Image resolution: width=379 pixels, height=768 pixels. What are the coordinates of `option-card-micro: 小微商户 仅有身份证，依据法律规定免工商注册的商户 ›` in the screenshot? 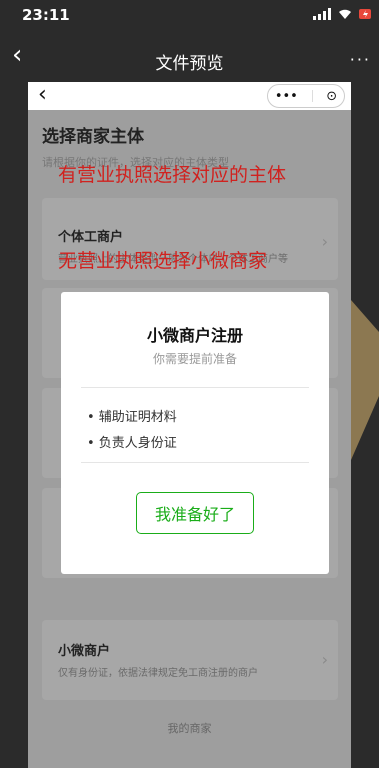 It's located at (190, 660).